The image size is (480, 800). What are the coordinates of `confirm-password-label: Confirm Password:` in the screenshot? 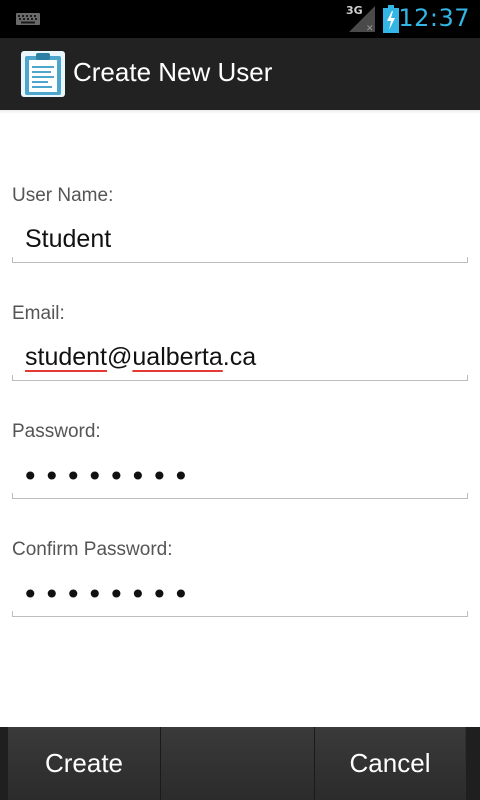 It's located at (92, 549).